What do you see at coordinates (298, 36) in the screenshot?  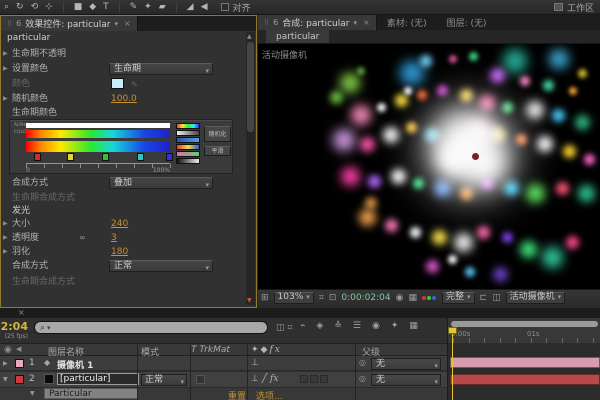 I see `subtab-particular: particular` at bounding box center [298, 36].